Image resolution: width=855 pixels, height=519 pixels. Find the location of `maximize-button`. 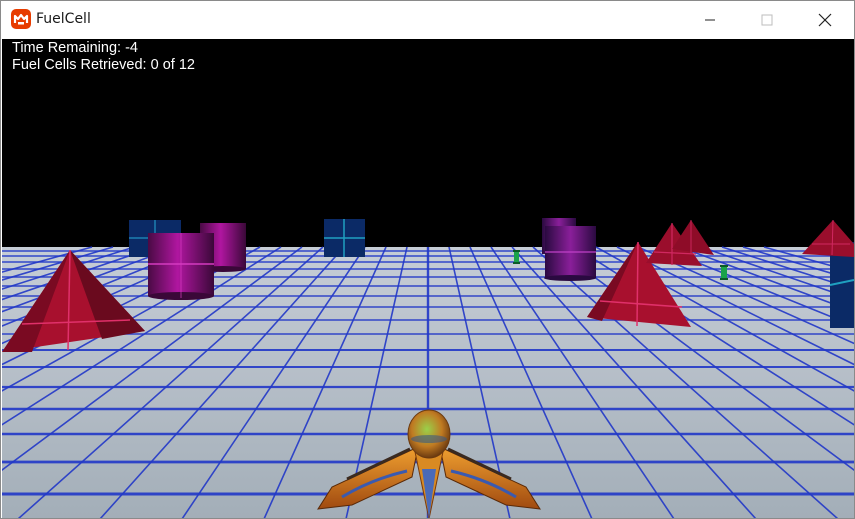

maximize-button is located at coordinates (767, 20).